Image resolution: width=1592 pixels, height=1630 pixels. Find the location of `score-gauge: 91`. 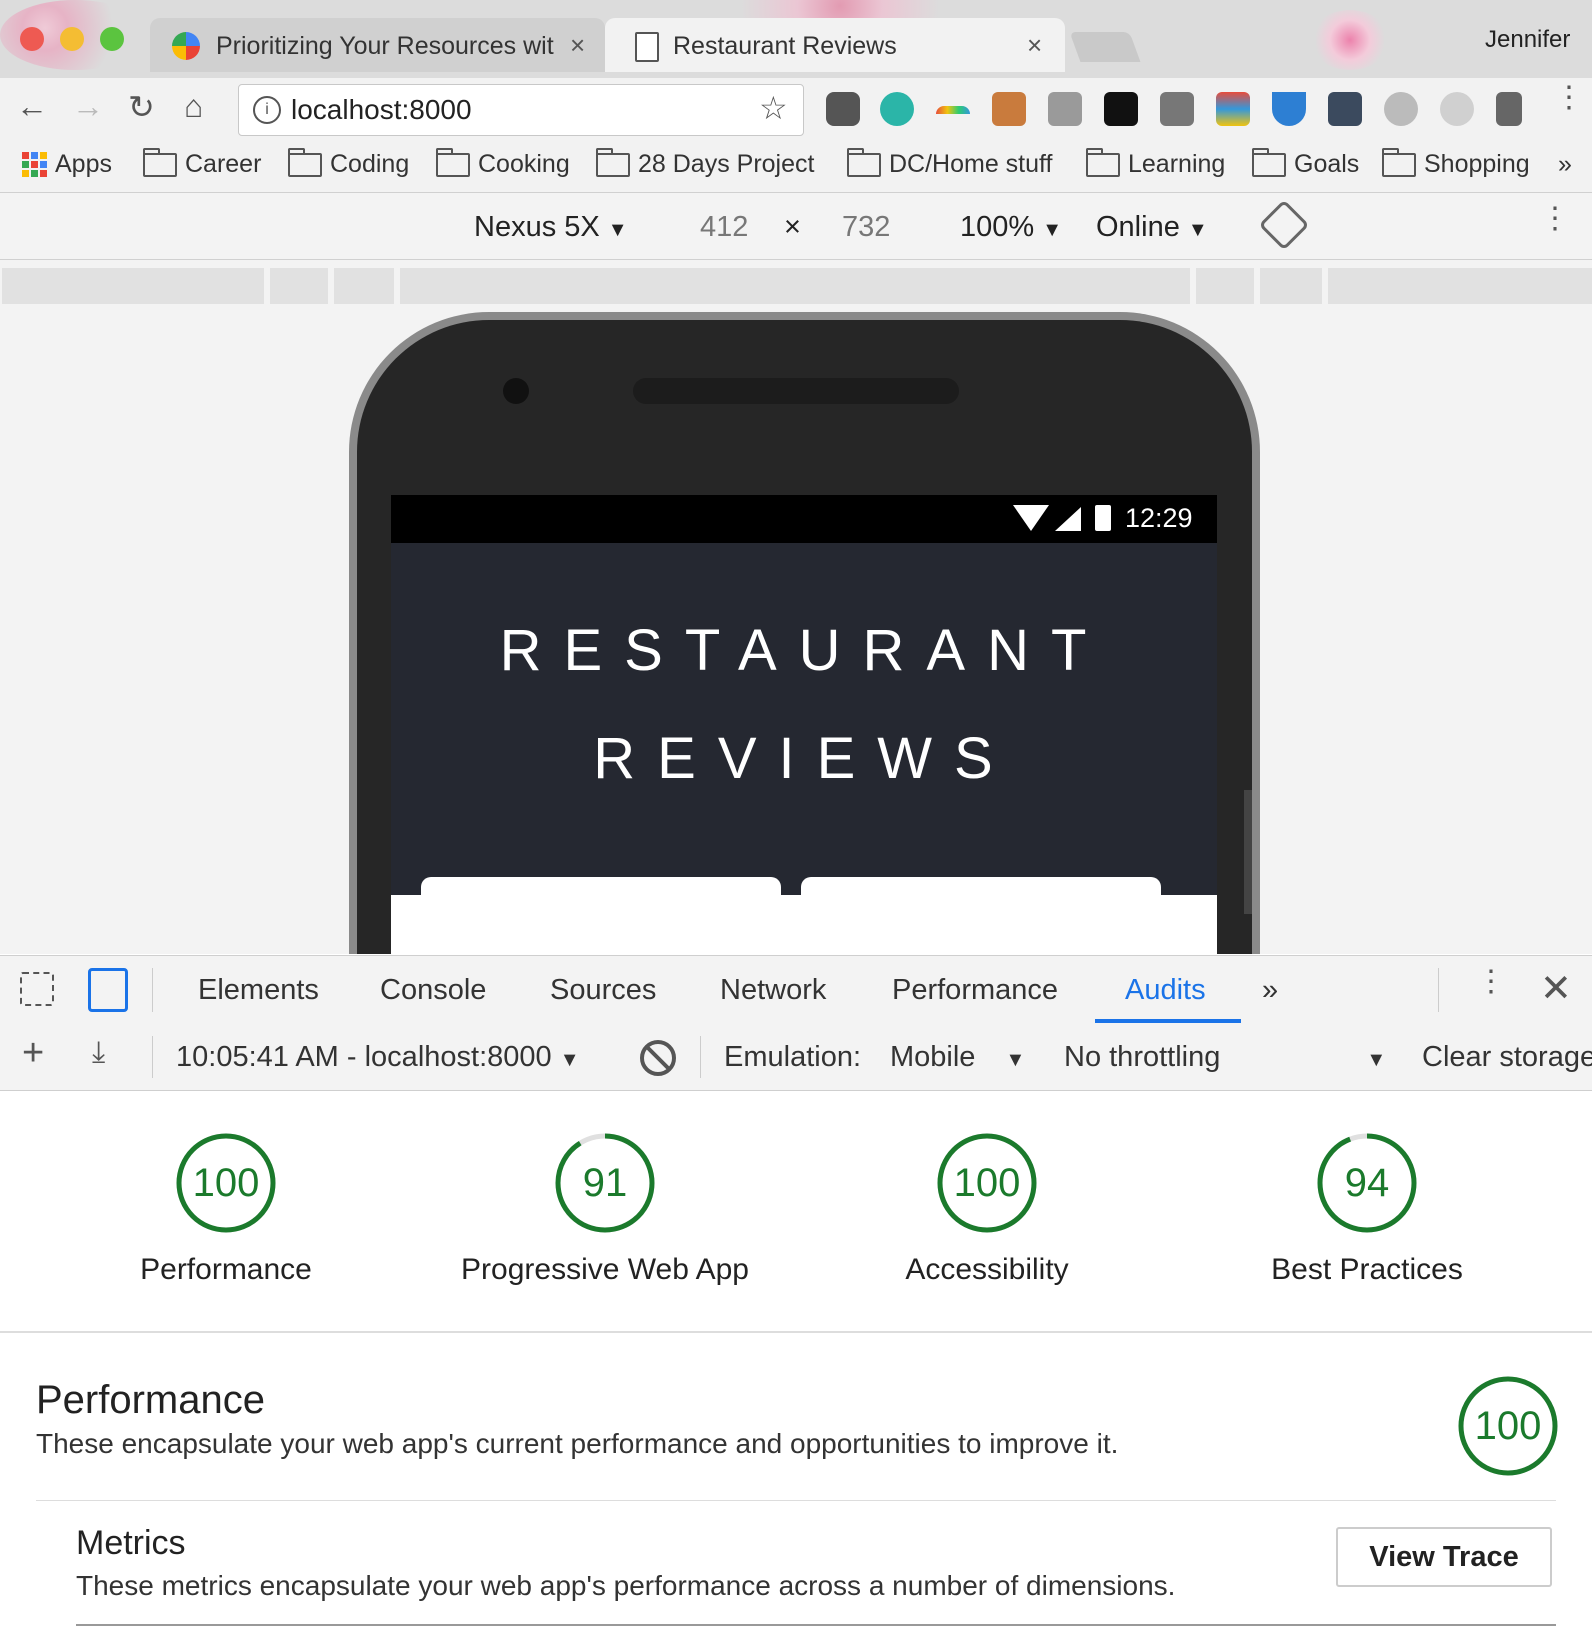

score-gauge: 91 is located at coordinates (605, 1183).